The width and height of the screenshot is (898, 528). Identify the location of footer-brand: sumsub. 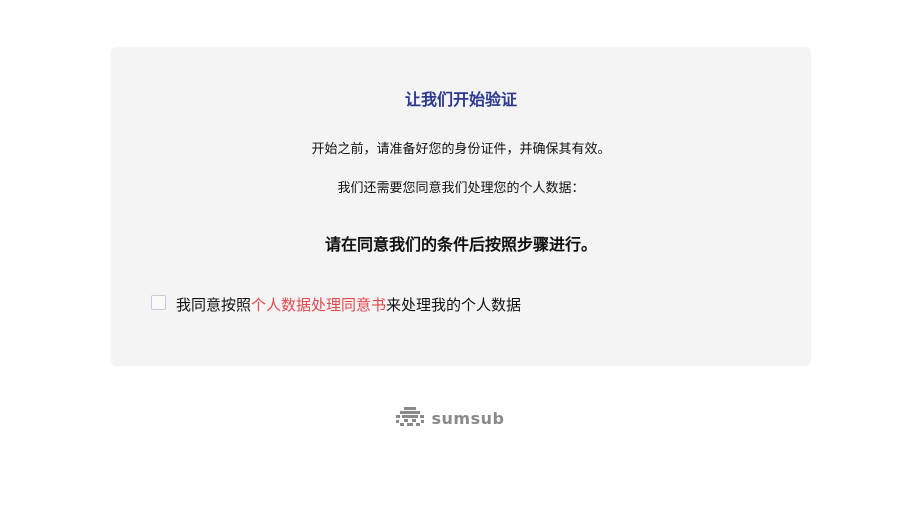
(449, 418).